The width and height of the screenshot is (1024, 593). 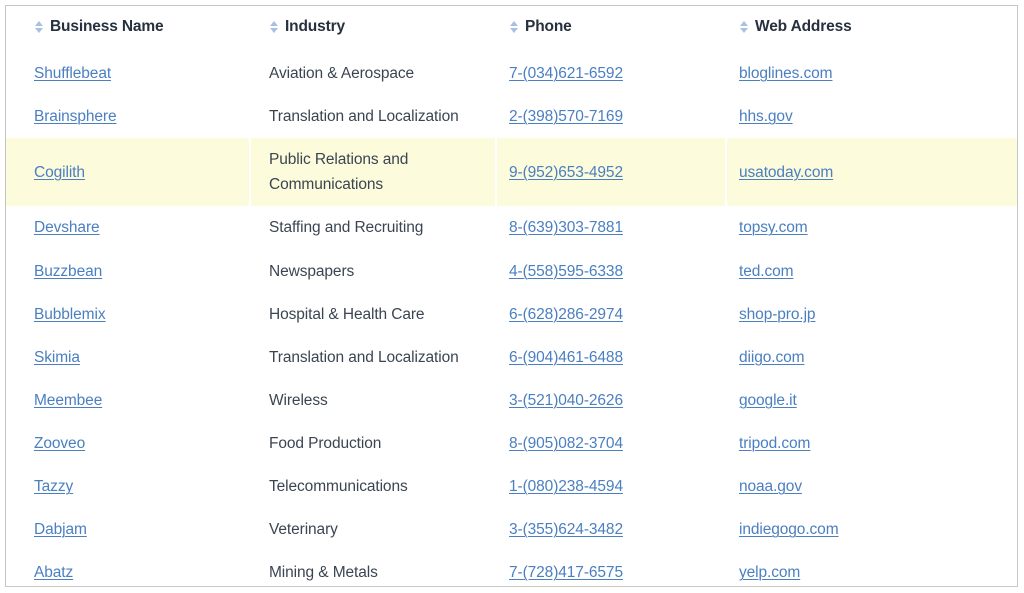 What do you see at coordinates (72, 73) in the screenshot?
I see `business-name-link: Shufflebeat` at bounding box center [72, 73].